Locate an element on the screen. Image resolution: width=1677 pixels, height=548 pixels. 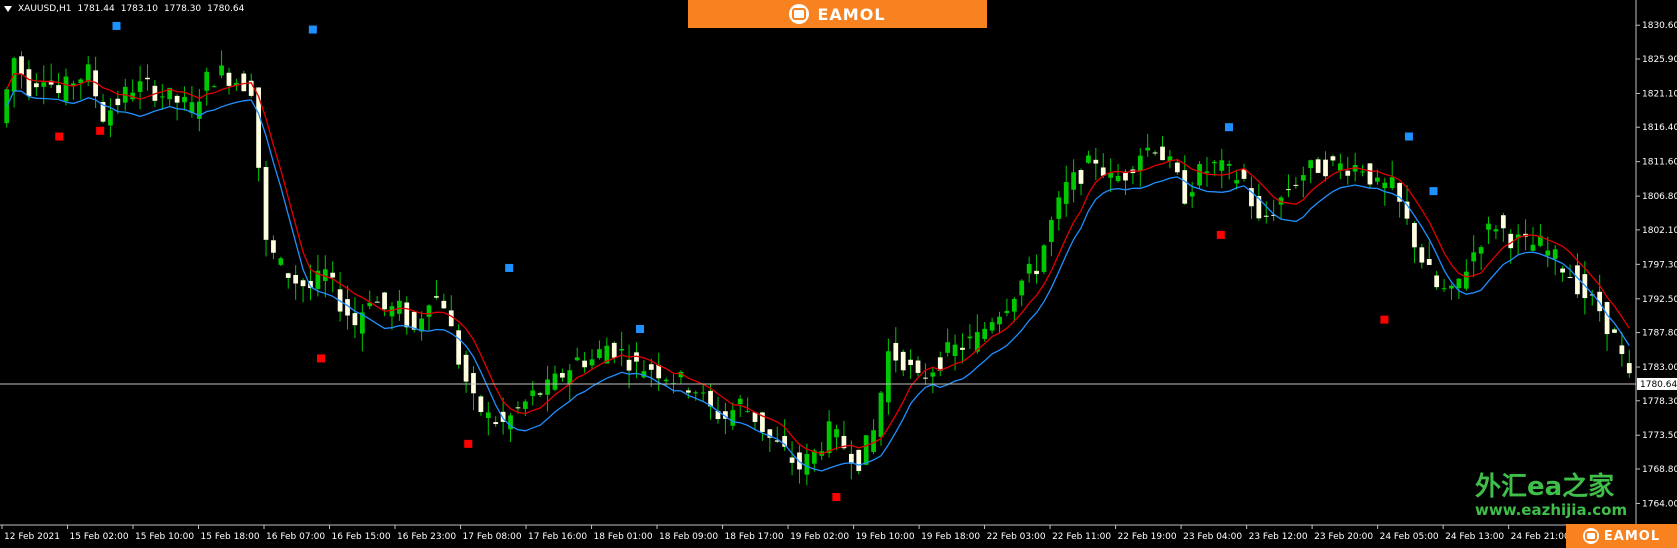
time-tick-label: 23 Feb 20:00 is located at coordinates (1343, 537).